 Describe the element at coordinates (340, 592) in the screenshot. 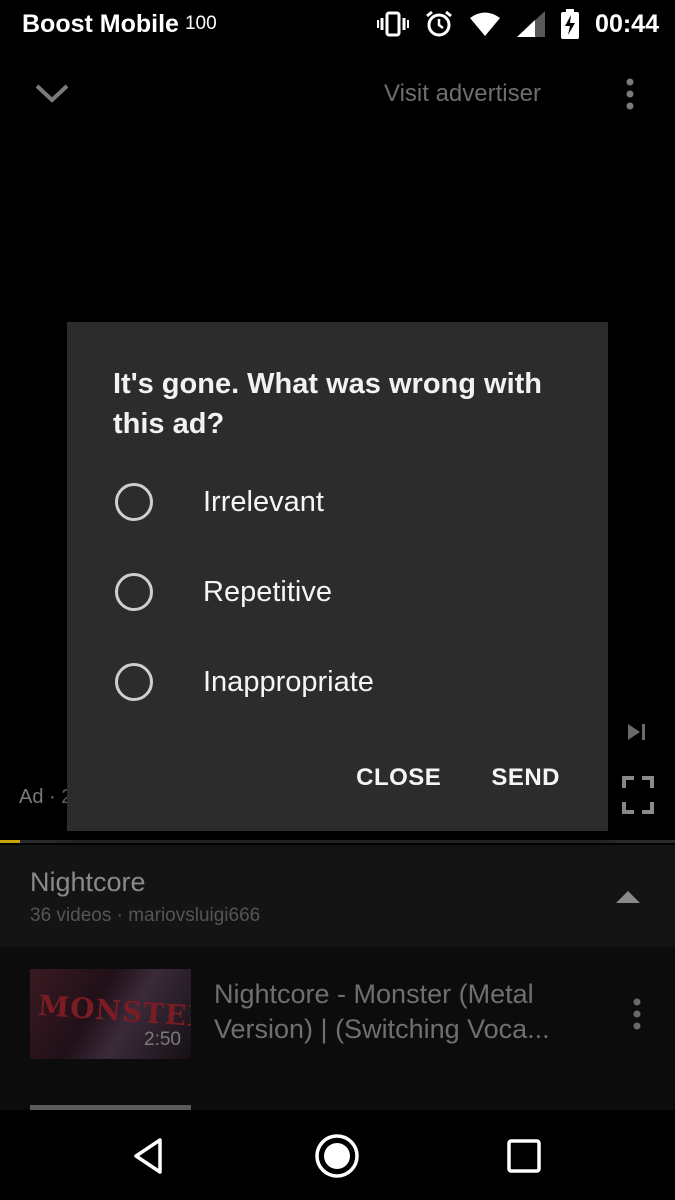

I see `option-repetitive: Repetitive` at that location.